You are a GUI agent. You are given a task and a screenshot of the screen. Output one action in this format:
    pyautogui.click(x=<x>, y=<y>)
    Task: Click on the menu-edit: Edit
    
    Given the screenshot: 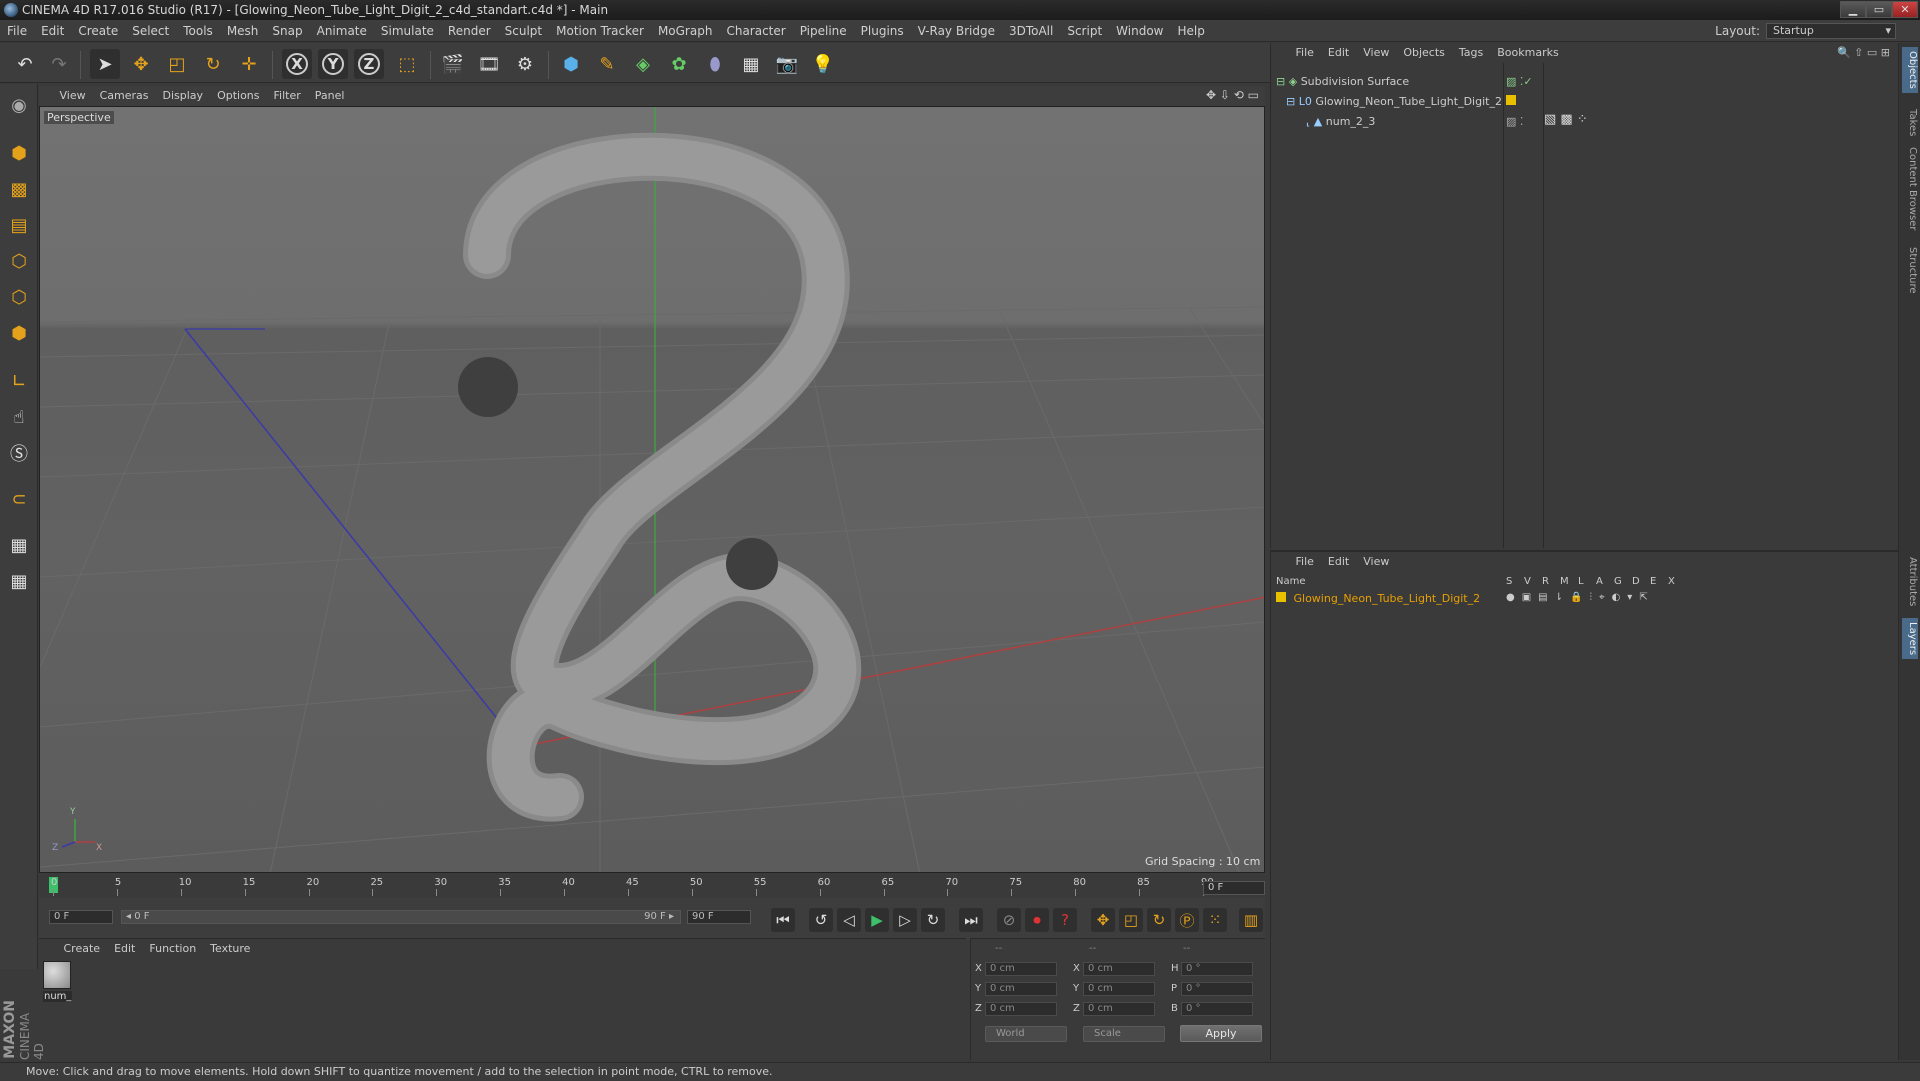 What is the action you would take?
    pyautogui.click(x=52, y=31)
    